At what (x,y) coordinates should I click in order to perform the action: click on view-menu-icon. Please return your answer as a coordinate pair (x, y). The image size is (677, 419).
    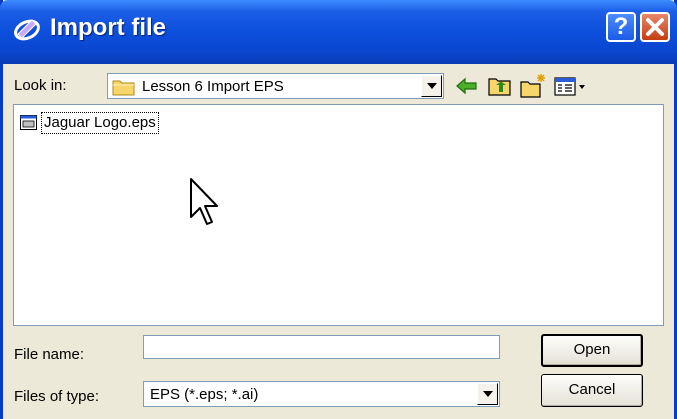
    Looking at the image, I should click on (570, 86).